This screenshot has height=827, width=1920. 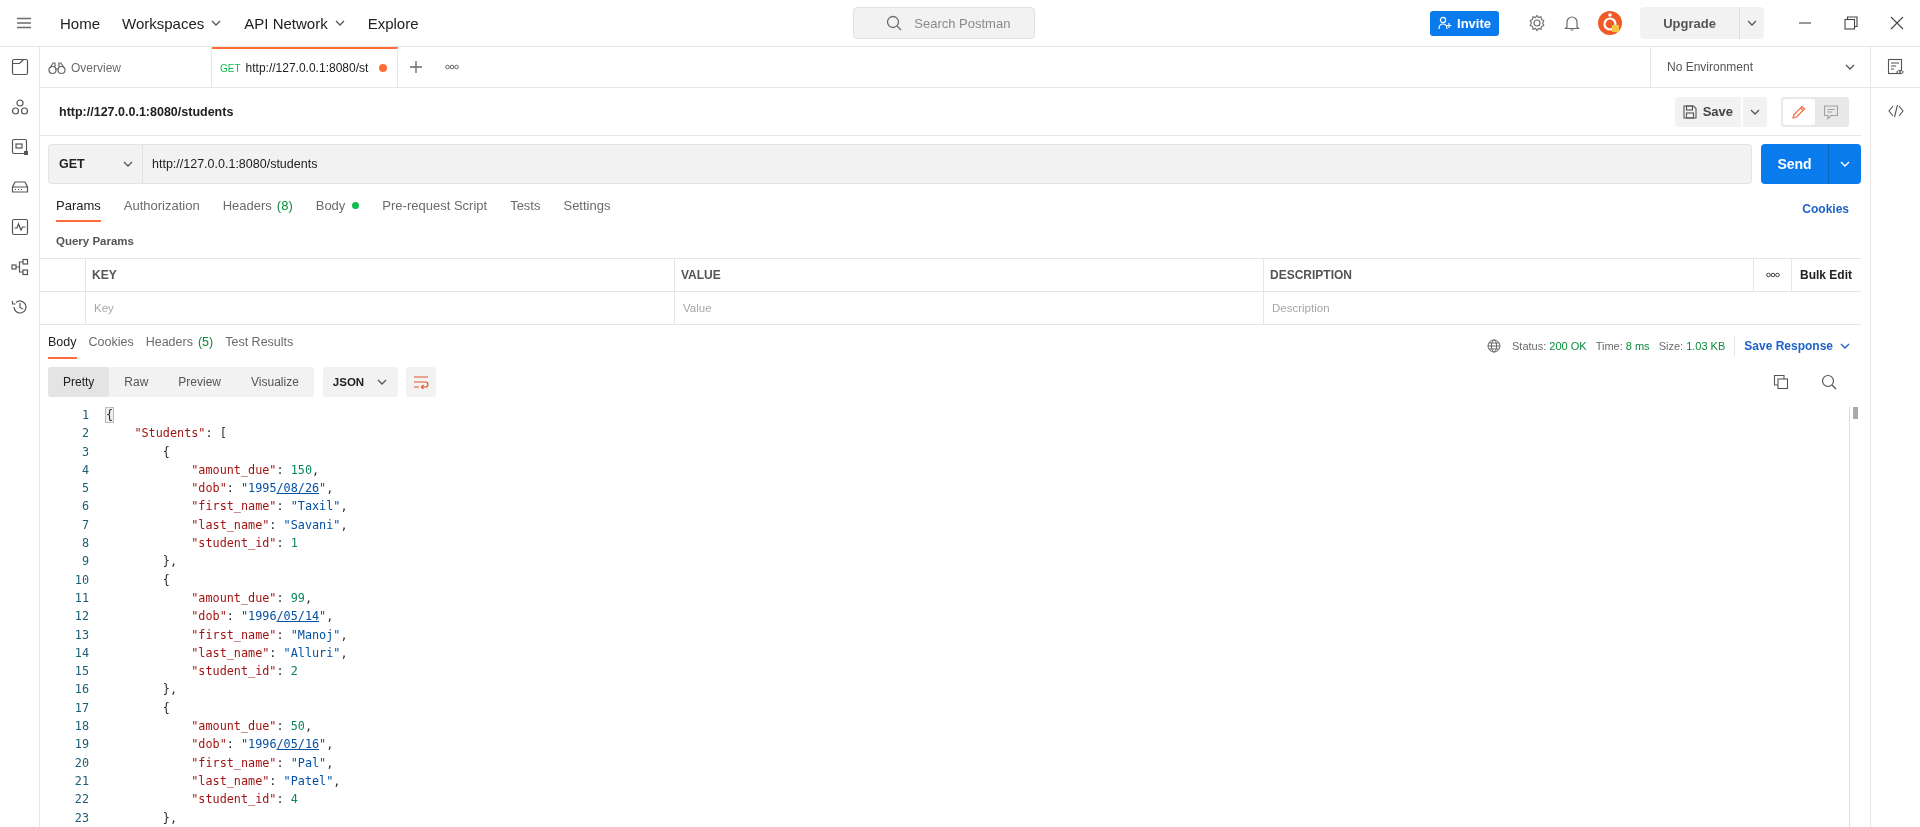 What do you see at coordinates (244, 800) in the screenshot?
I see `code-line: "student_id": 4` at bounding box center [244, 800].